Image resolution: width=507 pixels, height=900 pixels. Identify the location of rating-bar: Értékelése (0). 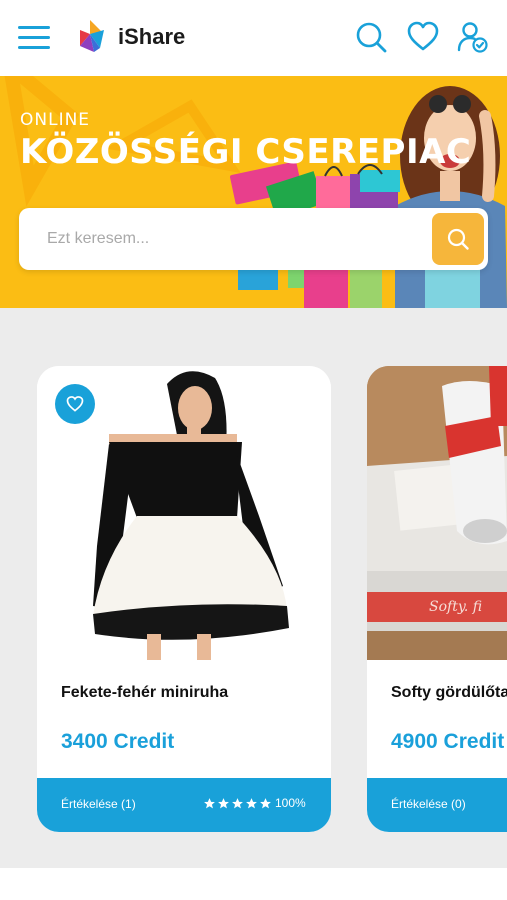
(437, 805).